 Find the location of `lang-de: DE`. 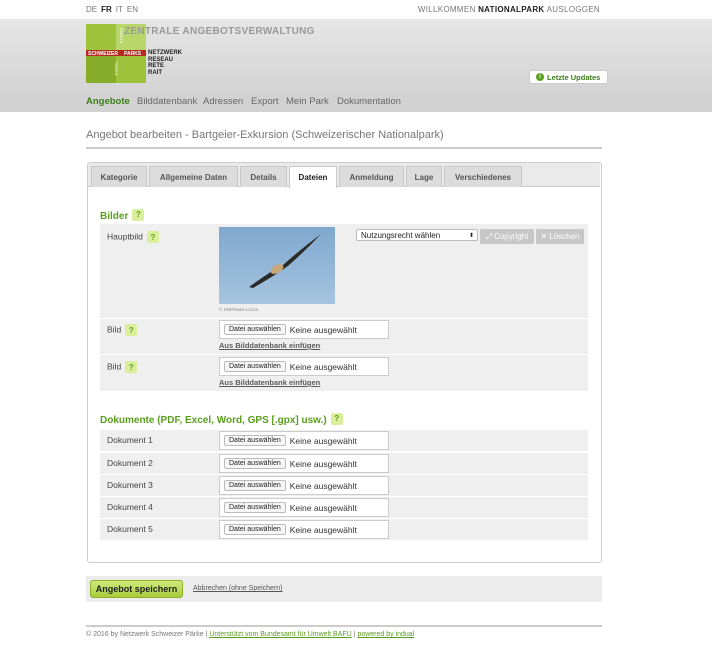

lang-de: DE is located at coordinates (91, 9).